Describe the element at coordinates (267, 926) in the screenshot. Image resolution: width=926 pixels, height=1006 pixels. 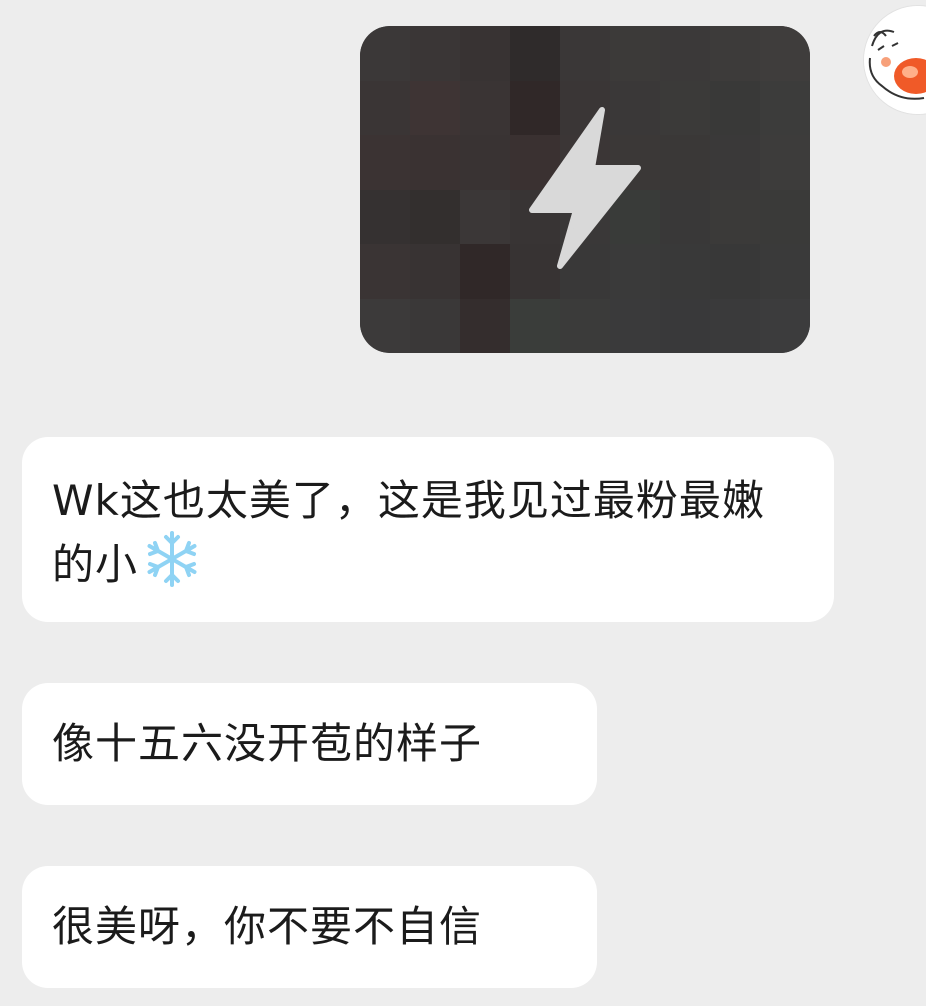
I see `message-text: 很美呀，你不要不自信` at that location.